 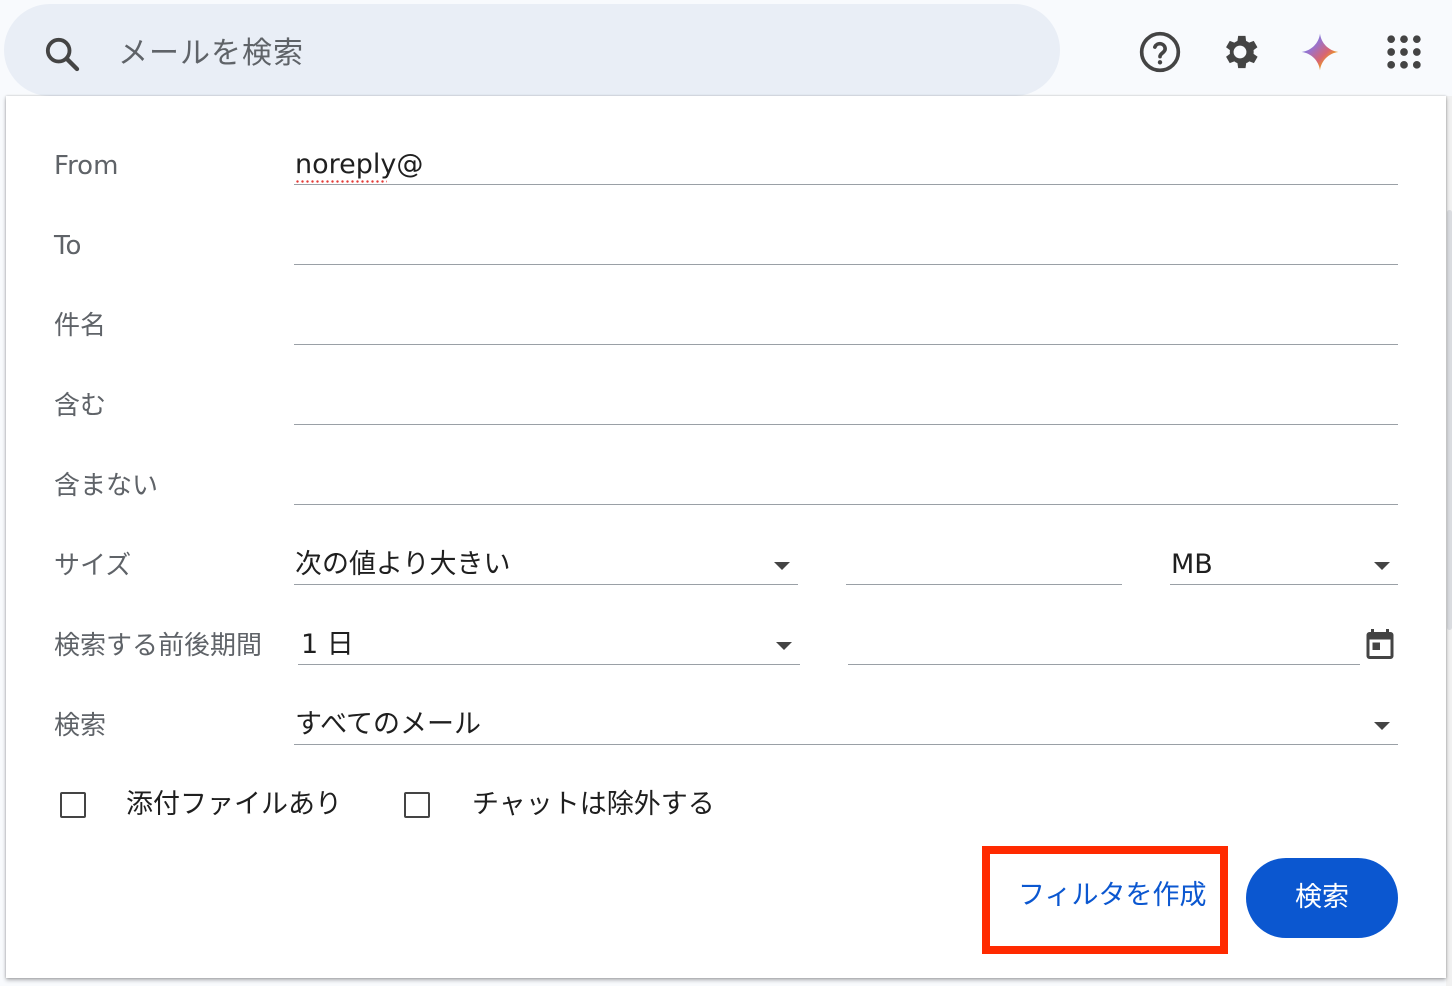 What do you see at coordinates (1160, 52) in the screenshot?
I see `help-icon` at bounding box center [1160, 52].